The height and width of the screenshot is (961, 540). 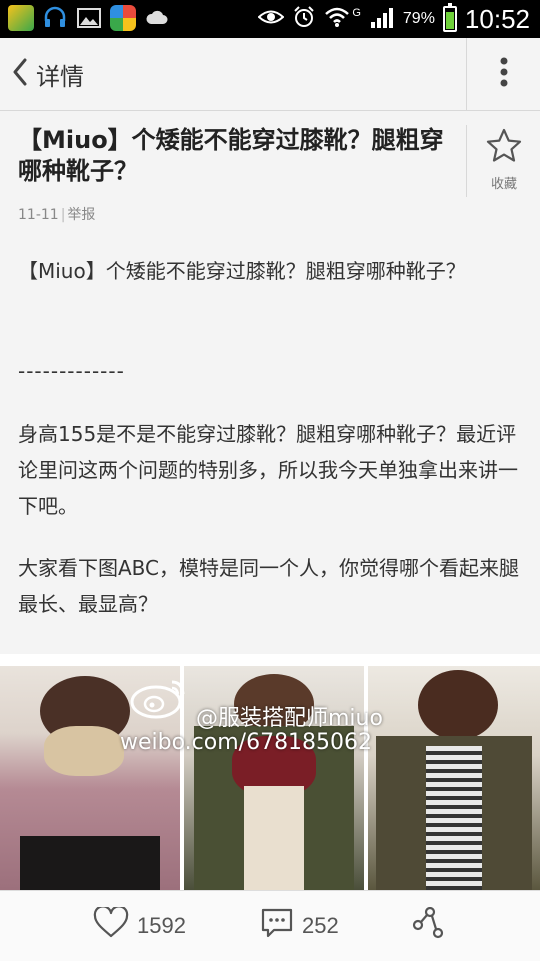 I want to click on photo-c, so click(x=454, y=778).